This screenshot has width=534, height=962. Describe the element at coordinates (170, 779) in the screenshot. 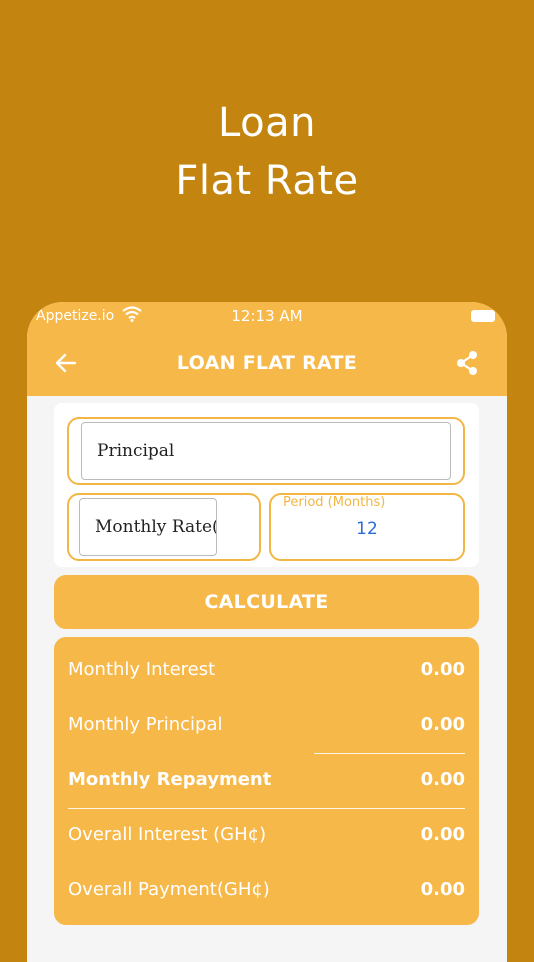

I see `result-label: Monthly Repayment` at that location.